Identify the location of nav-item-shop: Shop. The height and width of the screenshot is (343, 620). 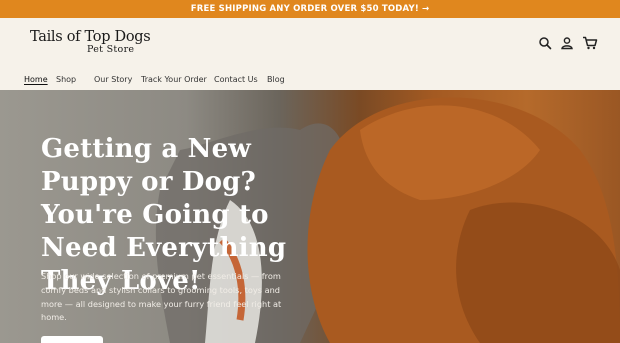
(66, 79).